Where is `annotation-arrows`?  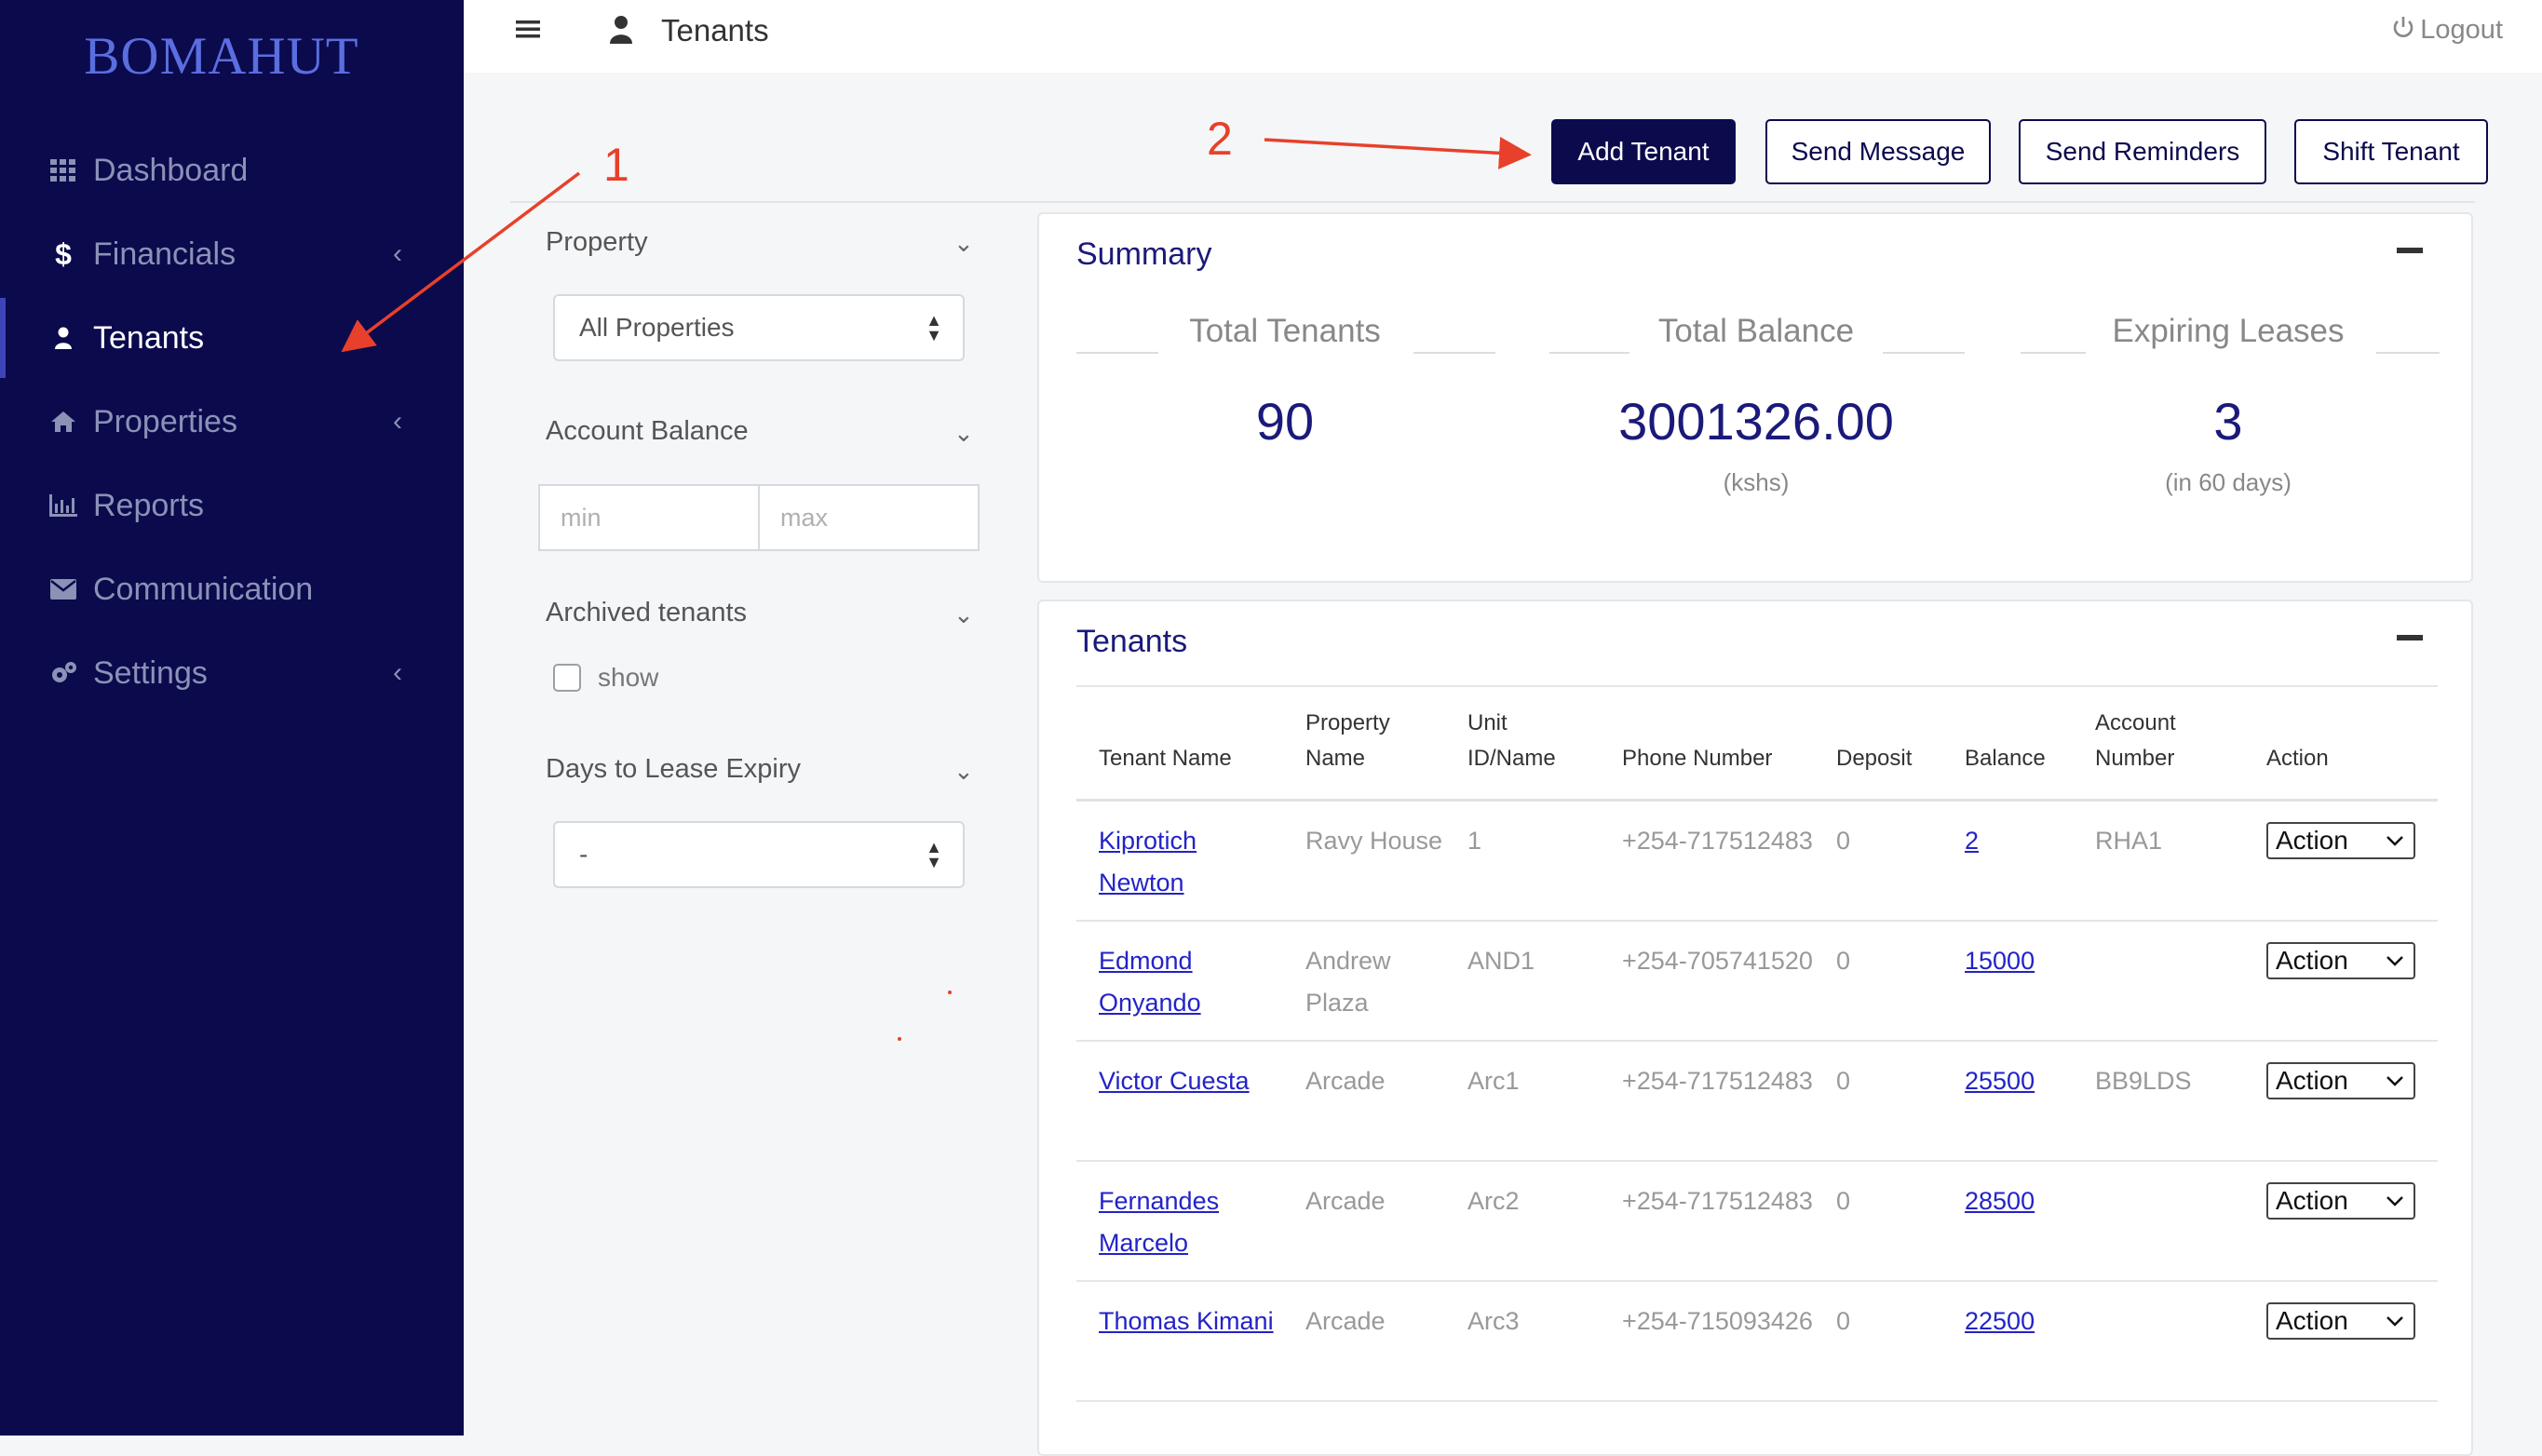 annotation-arrows is located at coordinates (936, 245).